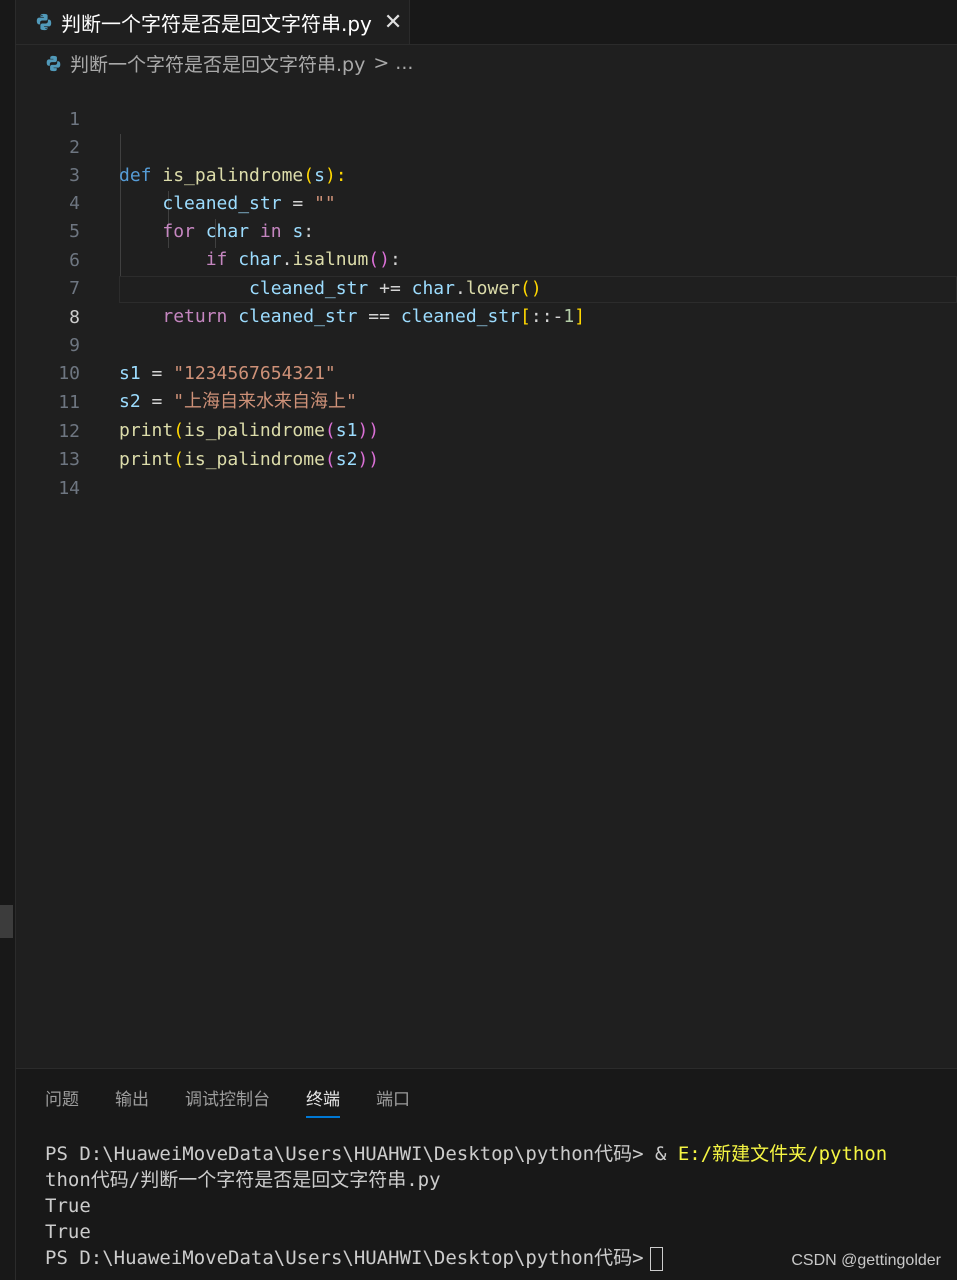 Image resolution: width=957 pixels, height=1280 pixels. I want to click on code-line: 14, so click(486, 473).